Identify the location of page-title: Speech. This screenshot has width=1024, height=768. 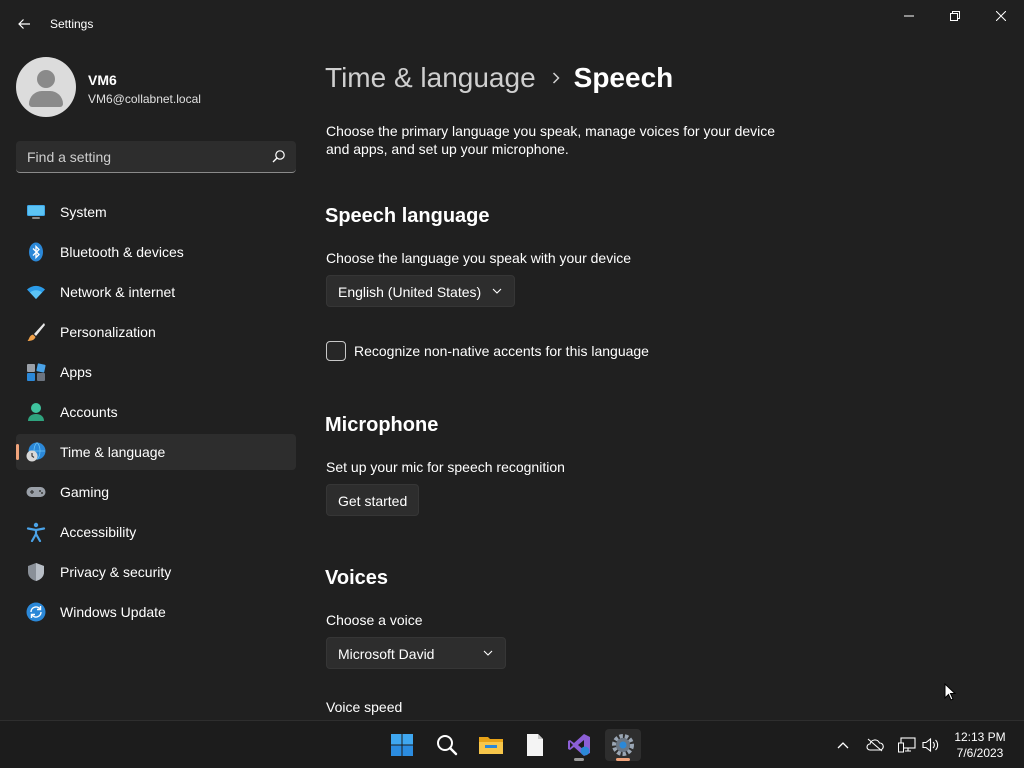
(623, 77).